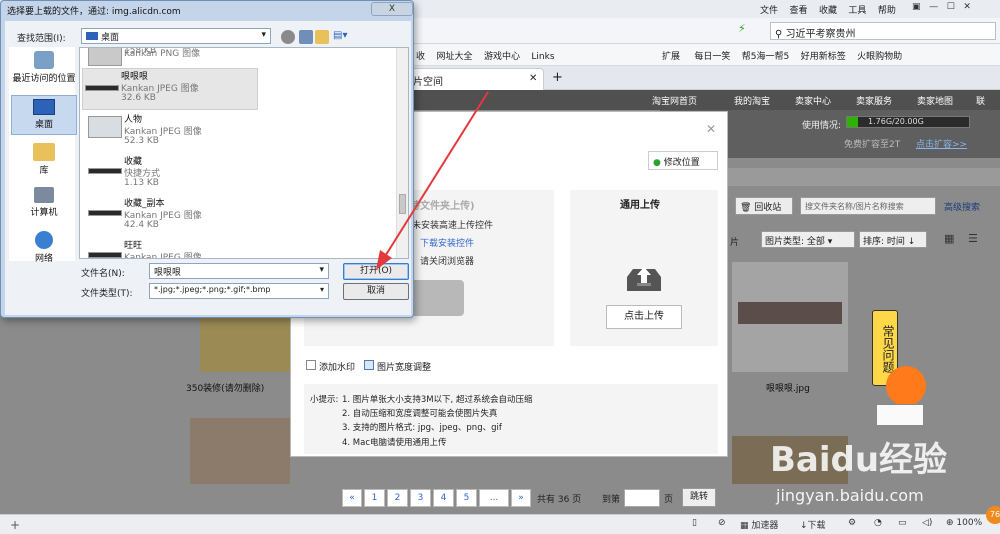  I want to click on list-view-icon: ☰, so click(973, 238).